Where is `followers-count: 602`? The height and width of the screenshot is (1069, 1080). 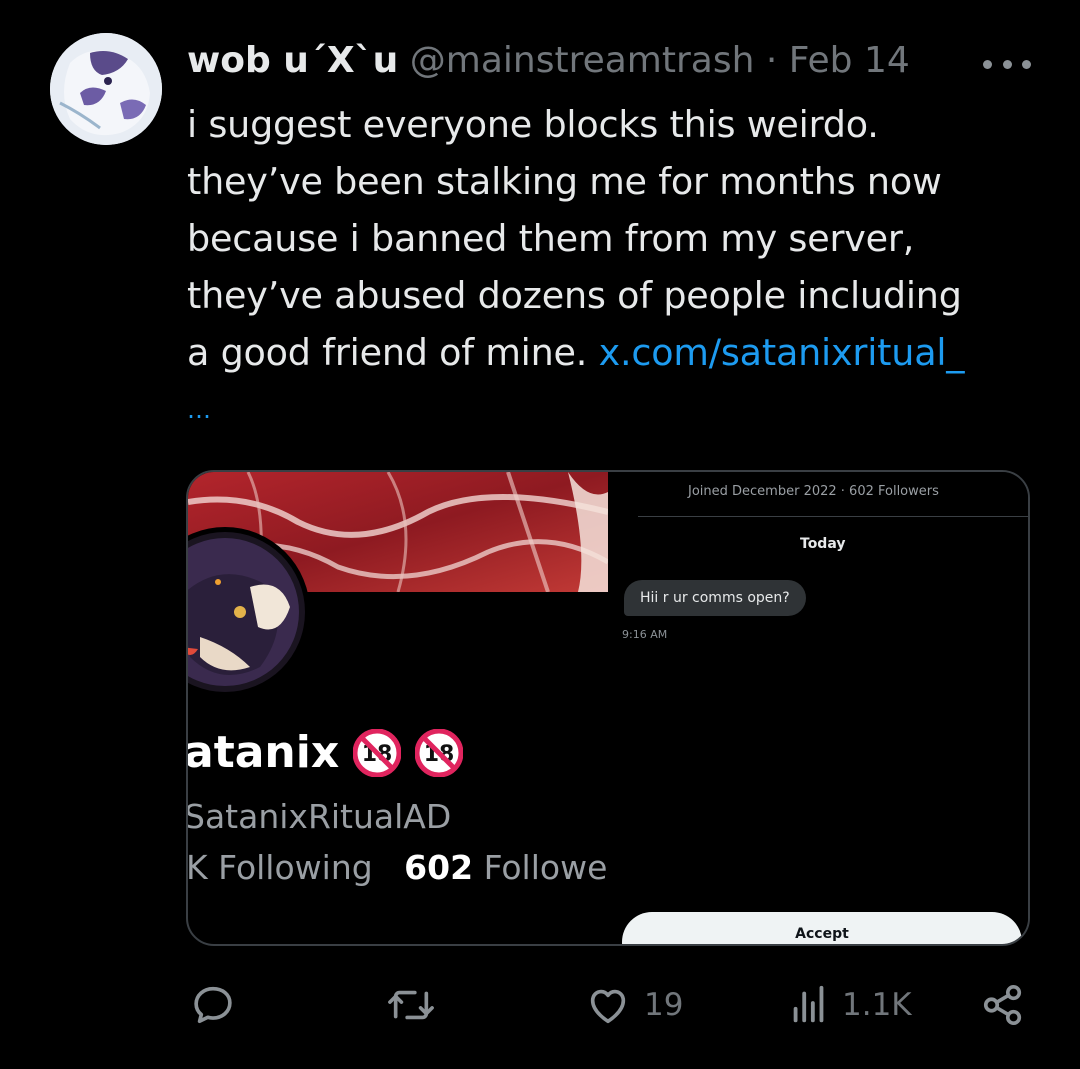 followers-count: 602 is located at coordinates (439, 867).